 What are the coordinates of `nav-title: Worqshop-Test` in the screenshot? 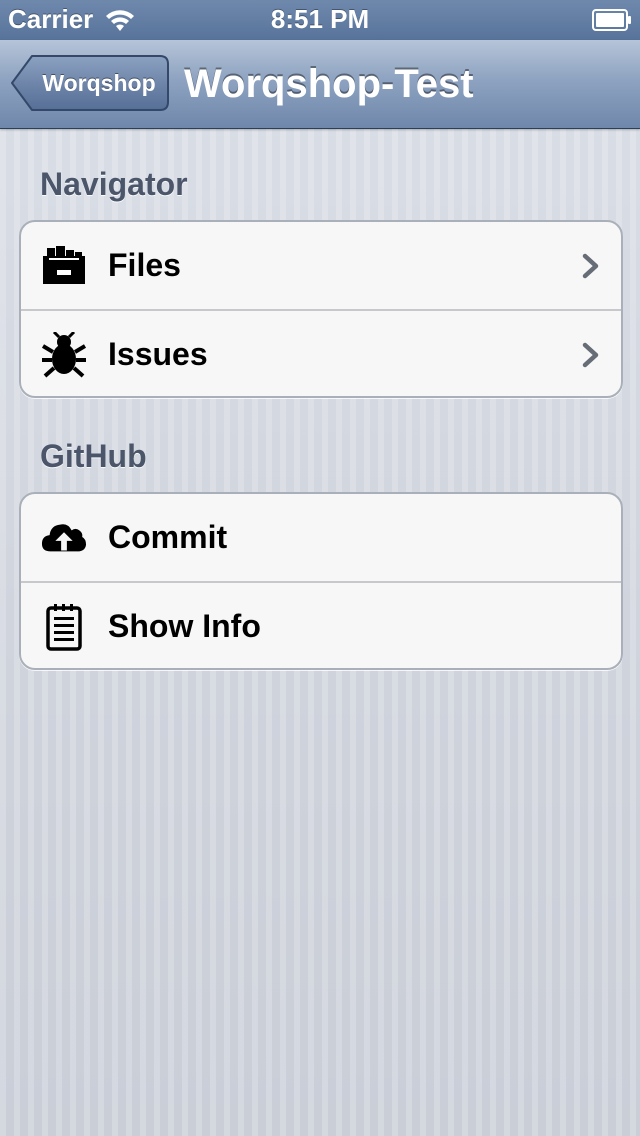 It's located at (329, 84).